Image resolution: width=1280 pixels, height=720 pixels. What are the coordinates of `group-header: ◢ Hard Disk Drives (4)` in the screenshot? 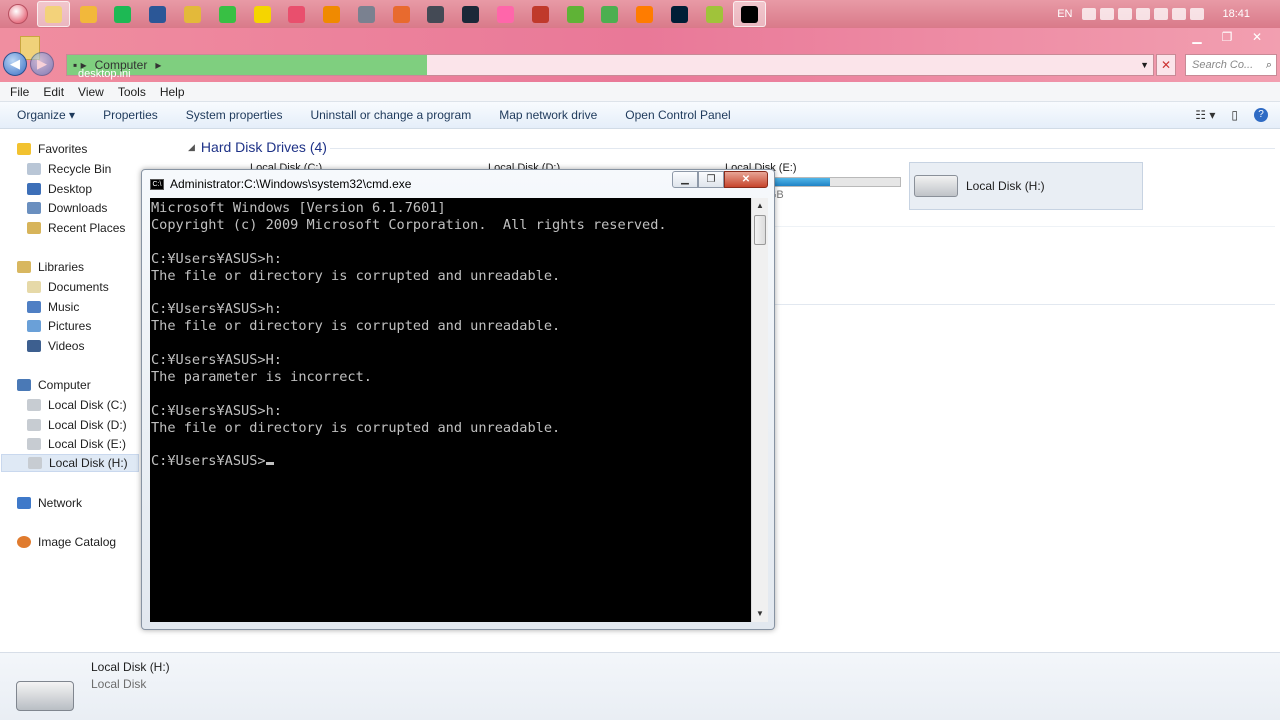 It's located at (257, 147).